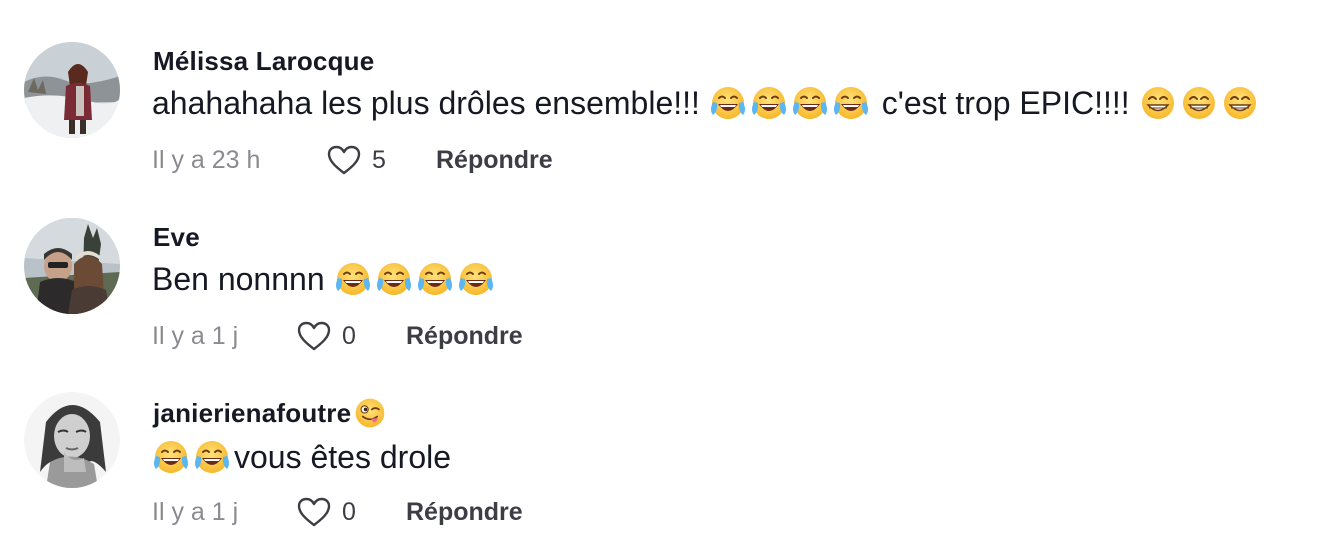 The height and width of the screenshot is (534, 1324). Describe the element at coordinates (370, 413) in the screenshot. I see `winking-face-with-tongue-icon` at that location.